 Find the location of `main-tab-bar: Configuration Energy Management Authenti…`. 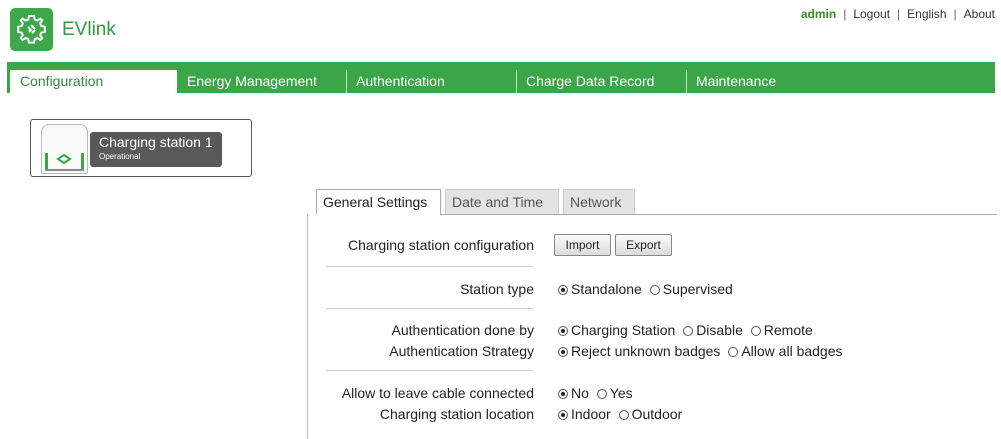

main-tab-bar: Configuration Energy Management Authenti… is located at coordinates (501, 78).